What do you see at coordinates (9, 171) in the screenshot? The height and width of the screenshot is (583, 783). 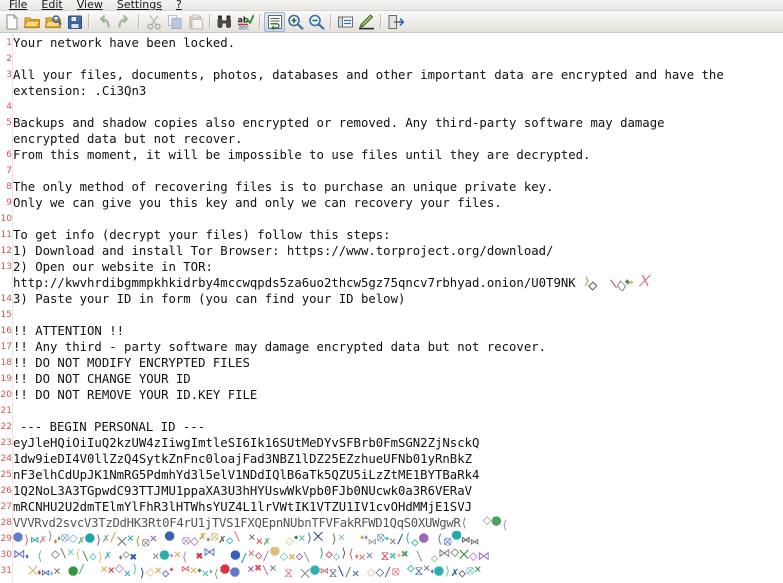 I see `line-number: 7` at bounding box center [9, 171].